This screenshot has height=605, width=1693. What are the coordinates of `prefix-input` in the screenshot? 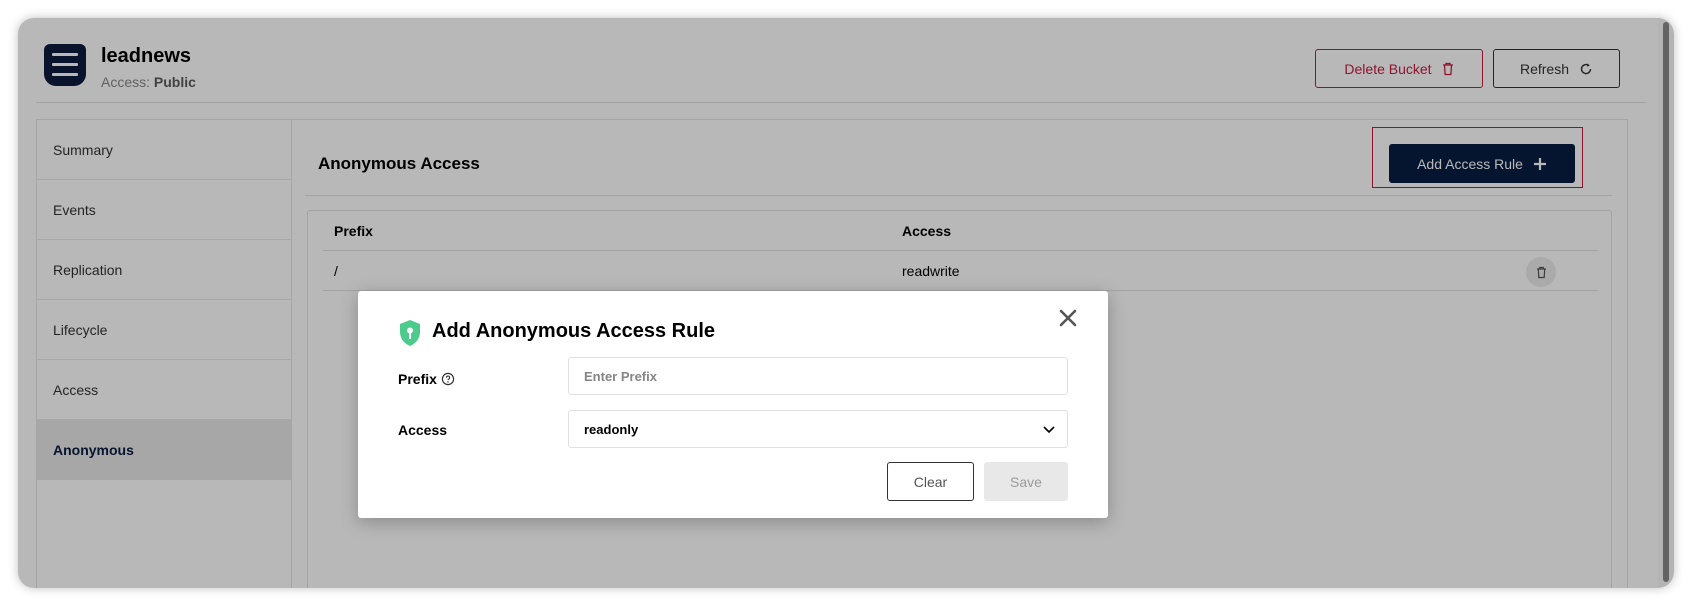 It's located at (818, 376).